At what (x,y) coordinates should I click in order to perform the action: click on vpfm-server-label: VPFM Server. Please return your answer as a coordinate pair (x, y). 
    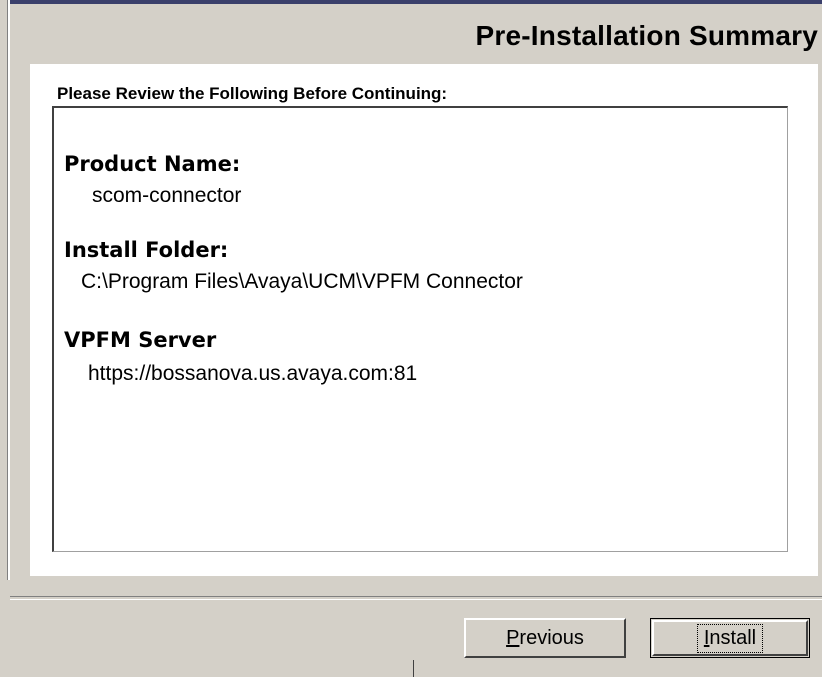
    Looking at the image, I should click on (140, 340).